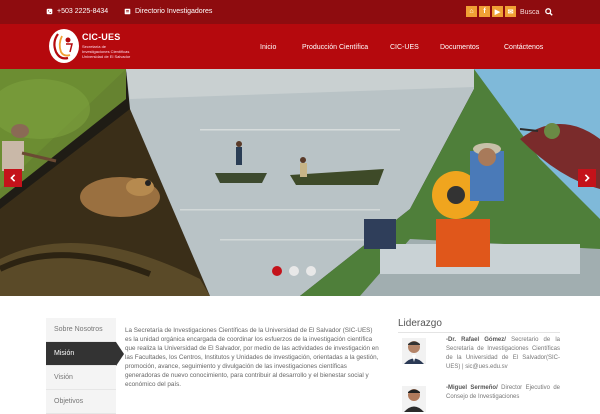  Describe the element at coordinates (491, 11) in the screenshot. I see `social-links: ⌂ f ▶ ✉` at that location.